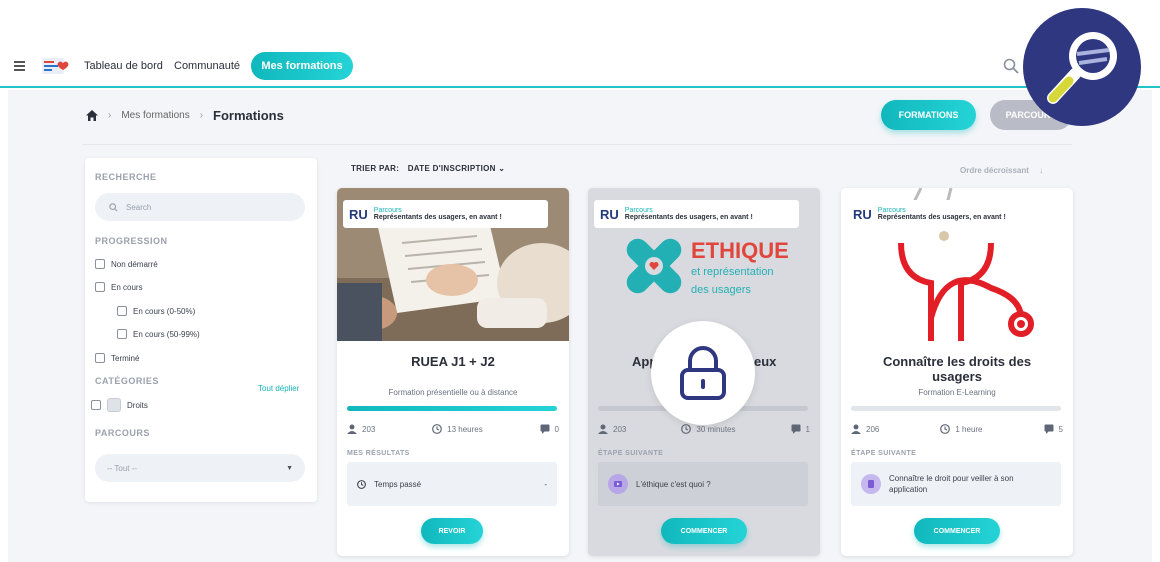 The height and width of the screenshot is (562, 1160). What do you see at coordinates (871, 484) in the screenshot?
I see `document-icon` at bounding box center [871, 484].